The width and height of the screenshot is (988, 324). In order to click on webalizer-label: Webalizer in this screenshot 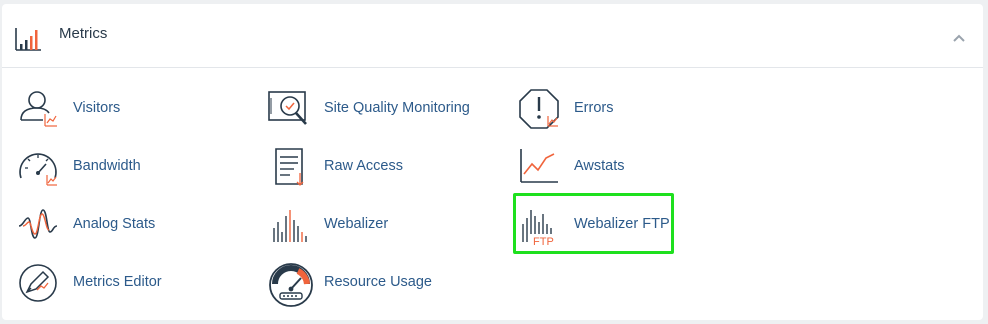, I will do `click(356, 224)`.